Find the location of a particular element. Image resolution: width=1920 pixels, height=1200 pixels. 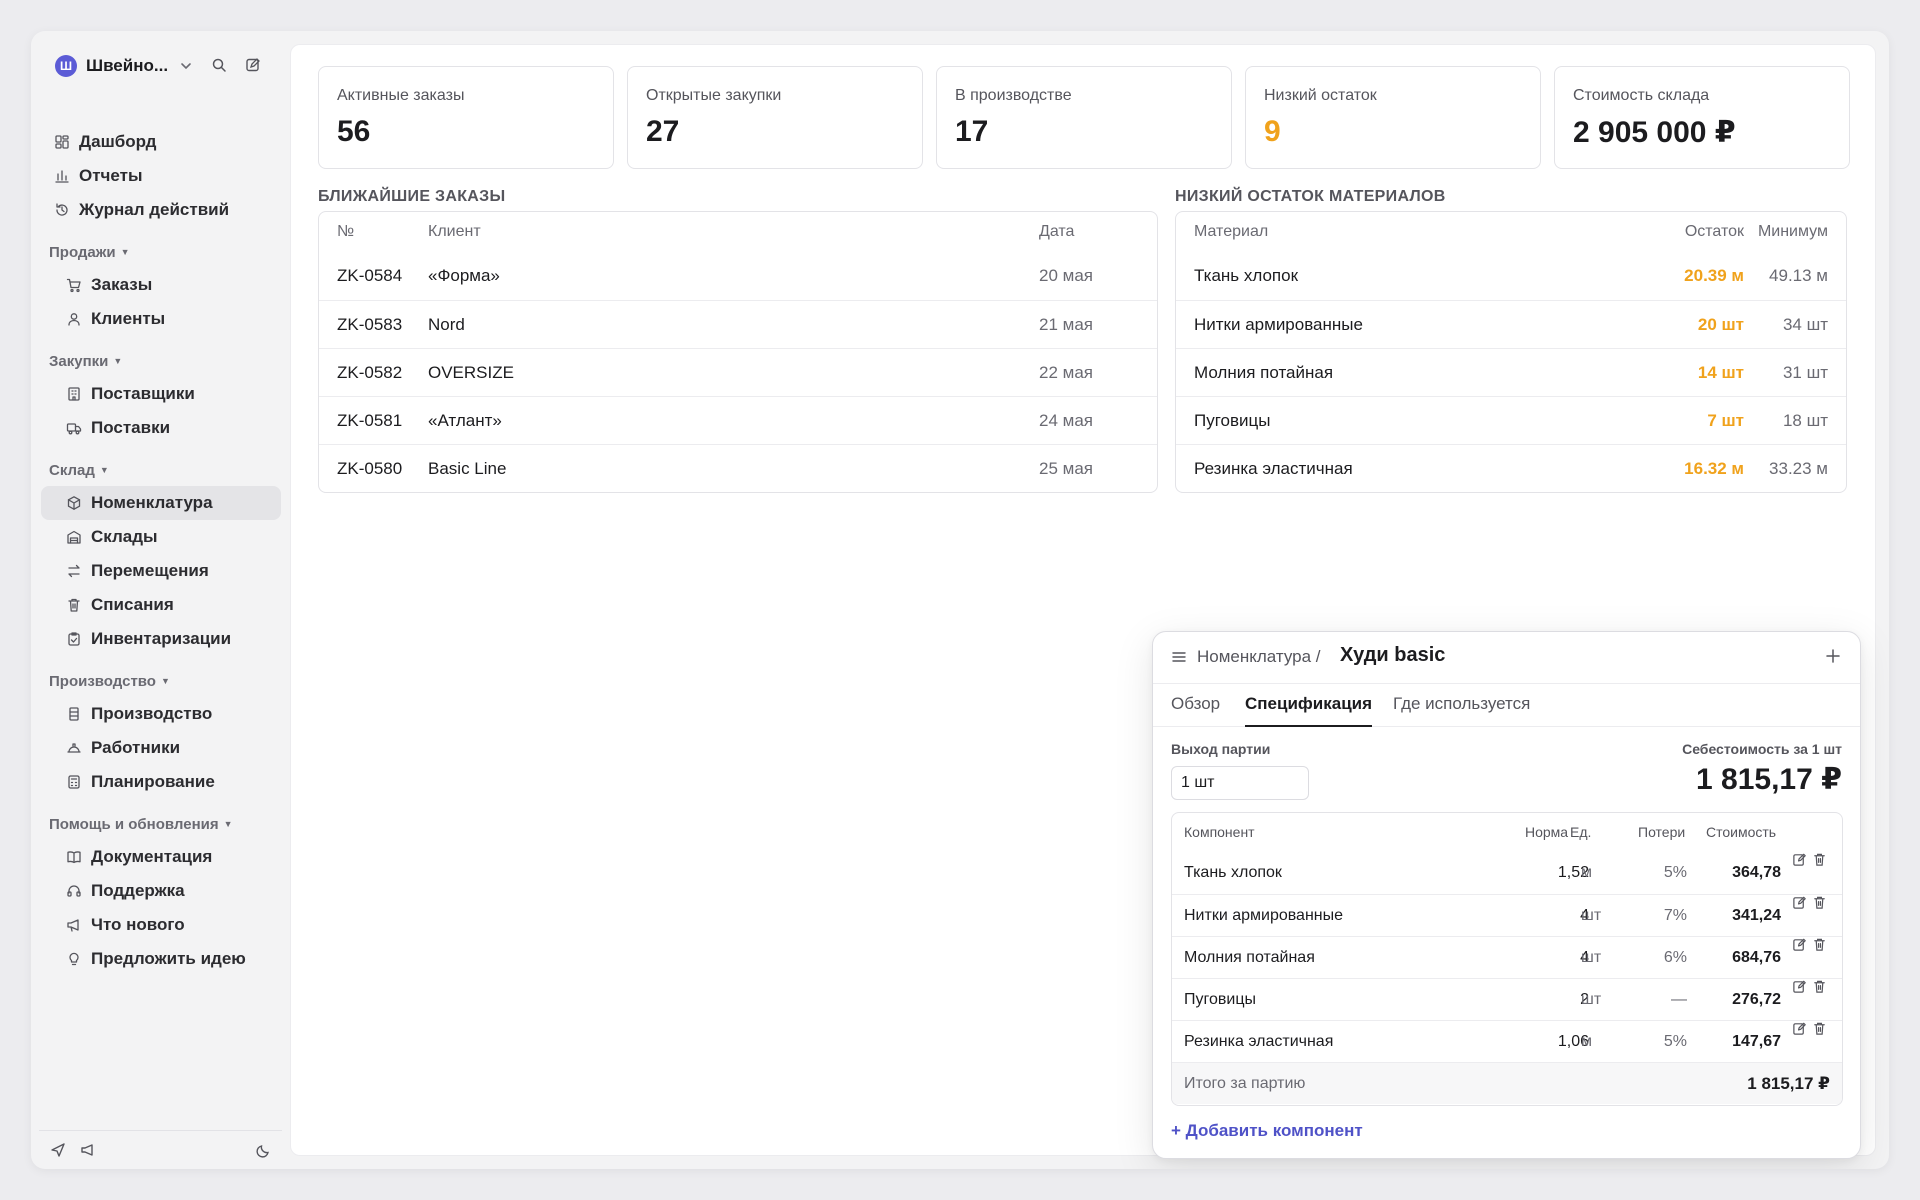

sidebar-item-cart: Заказы is located at coordinates (161, 285).